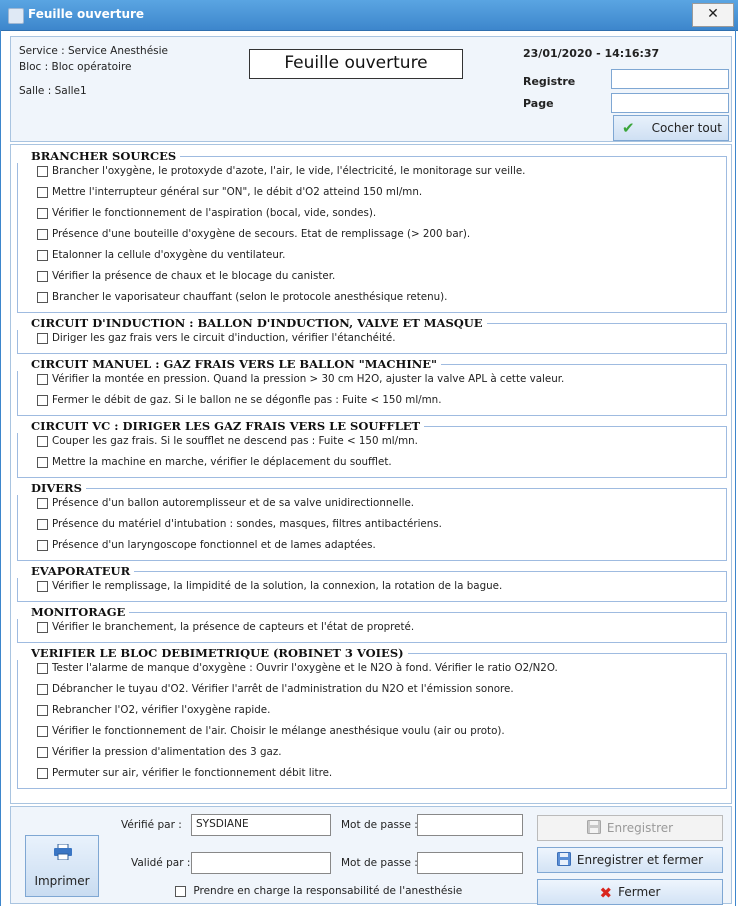  What do you see at coordinates (630, 828) in the screenshot?
I see `save-button: Enregistrer` at bounding box center [630, 828].